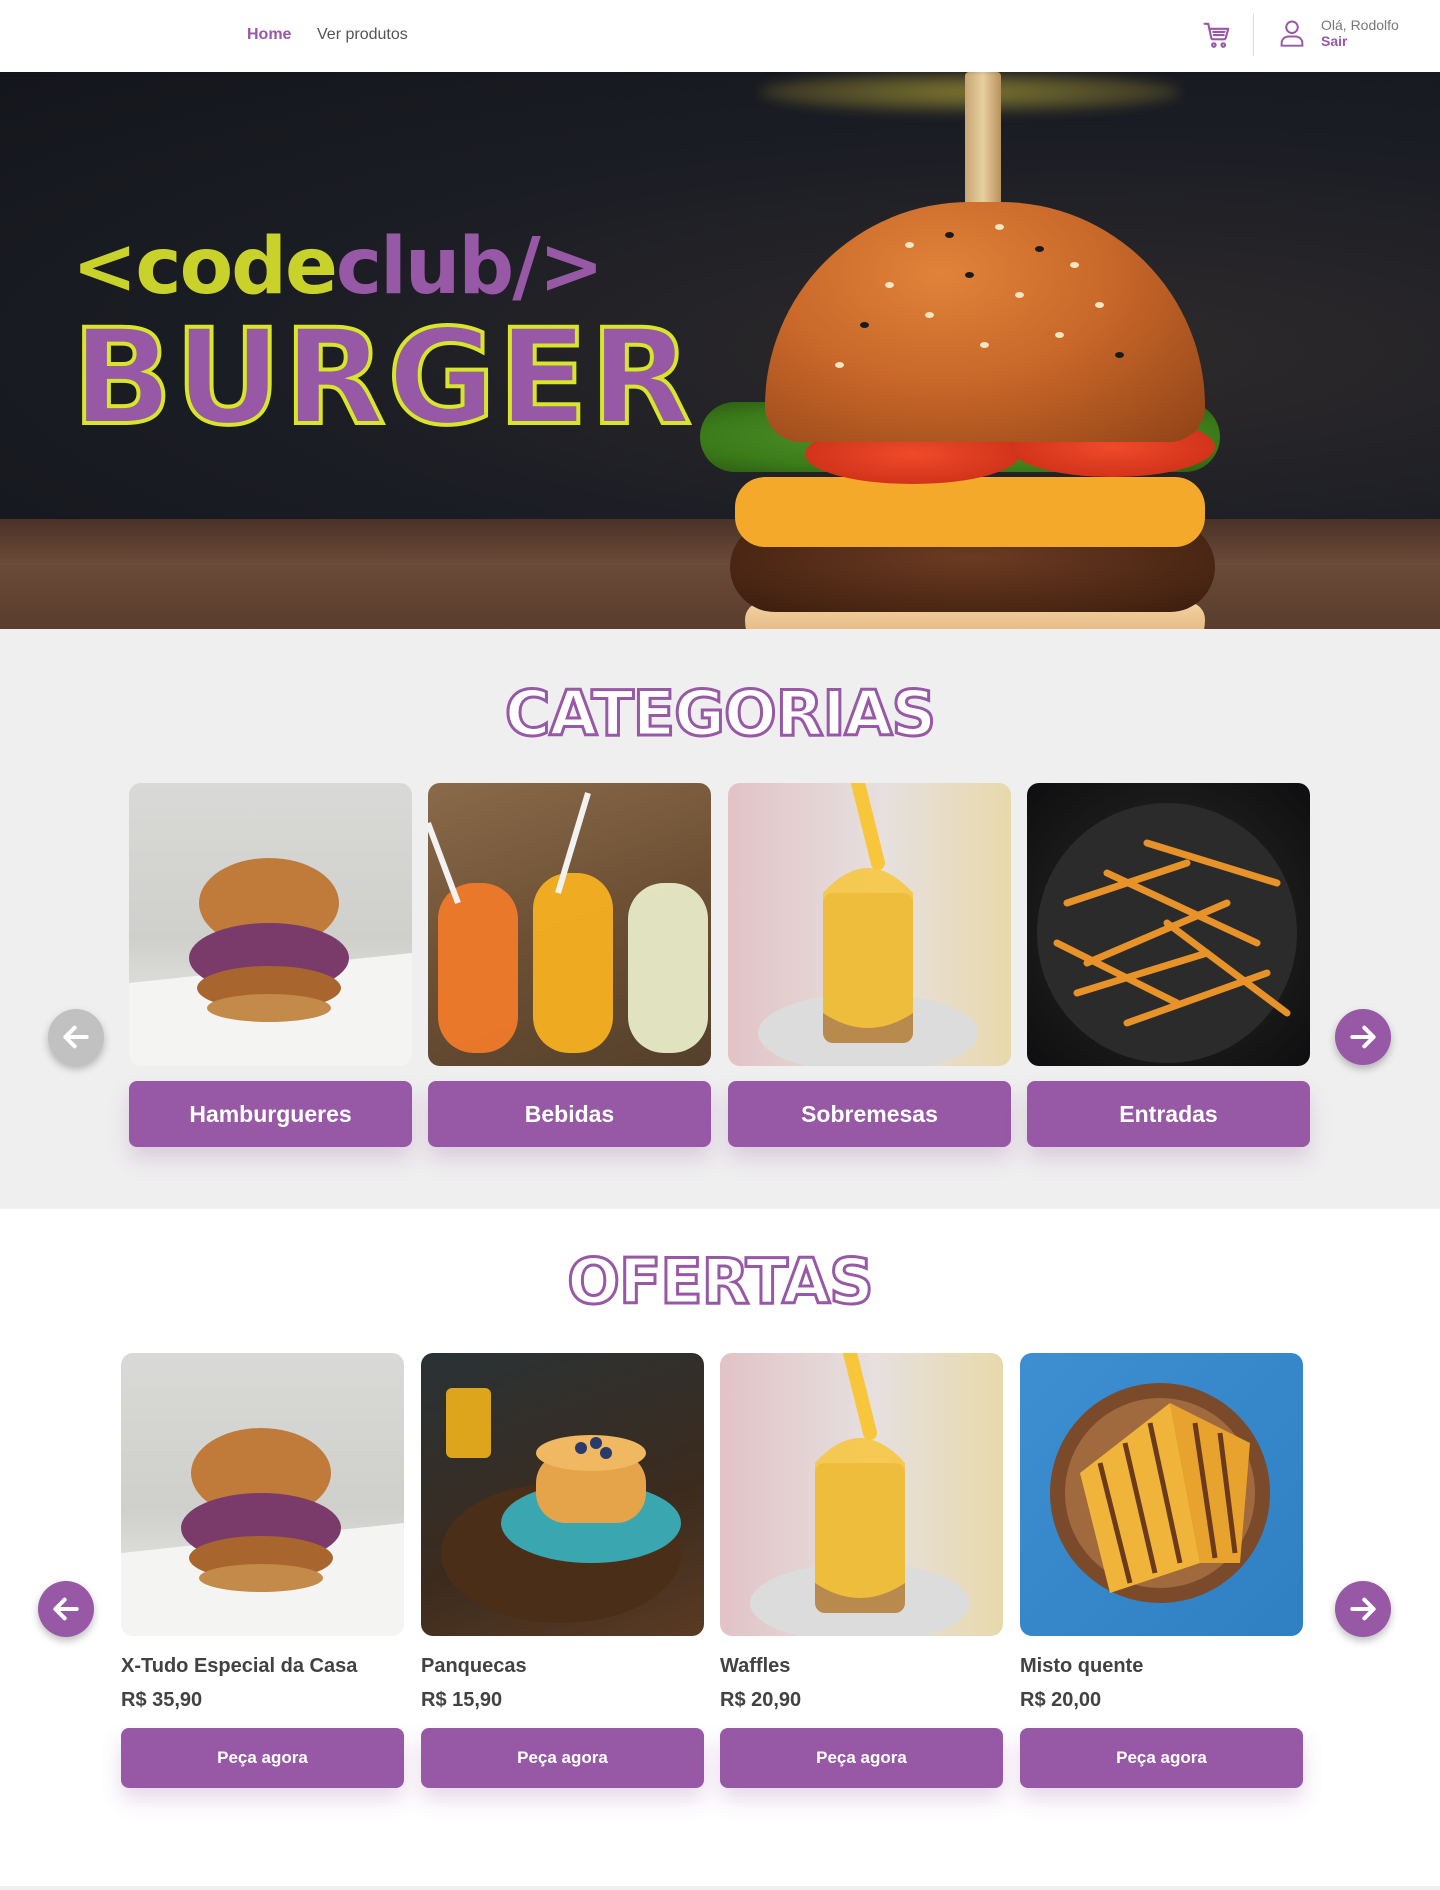 Image resolution: width=1440 pixels, height=1890 pixels. What do you see at coordinates (761, 1700) in the screenshot?
I see `offer-price: R$ 20,90` at bounding box center [761, 1700].